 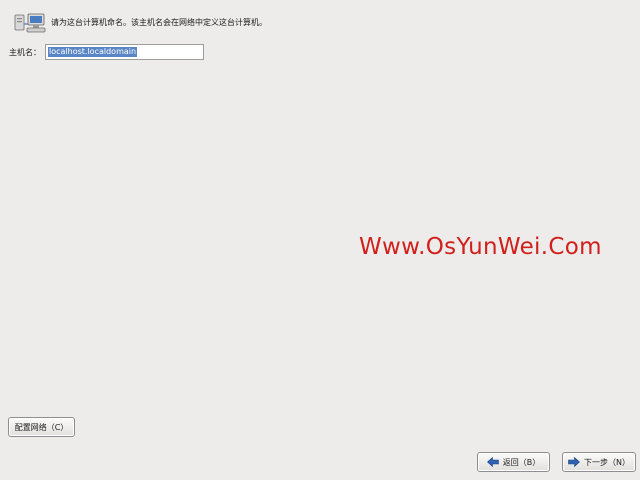 I want to click on back-label: 返回（B）, so click(x=521, y=462).